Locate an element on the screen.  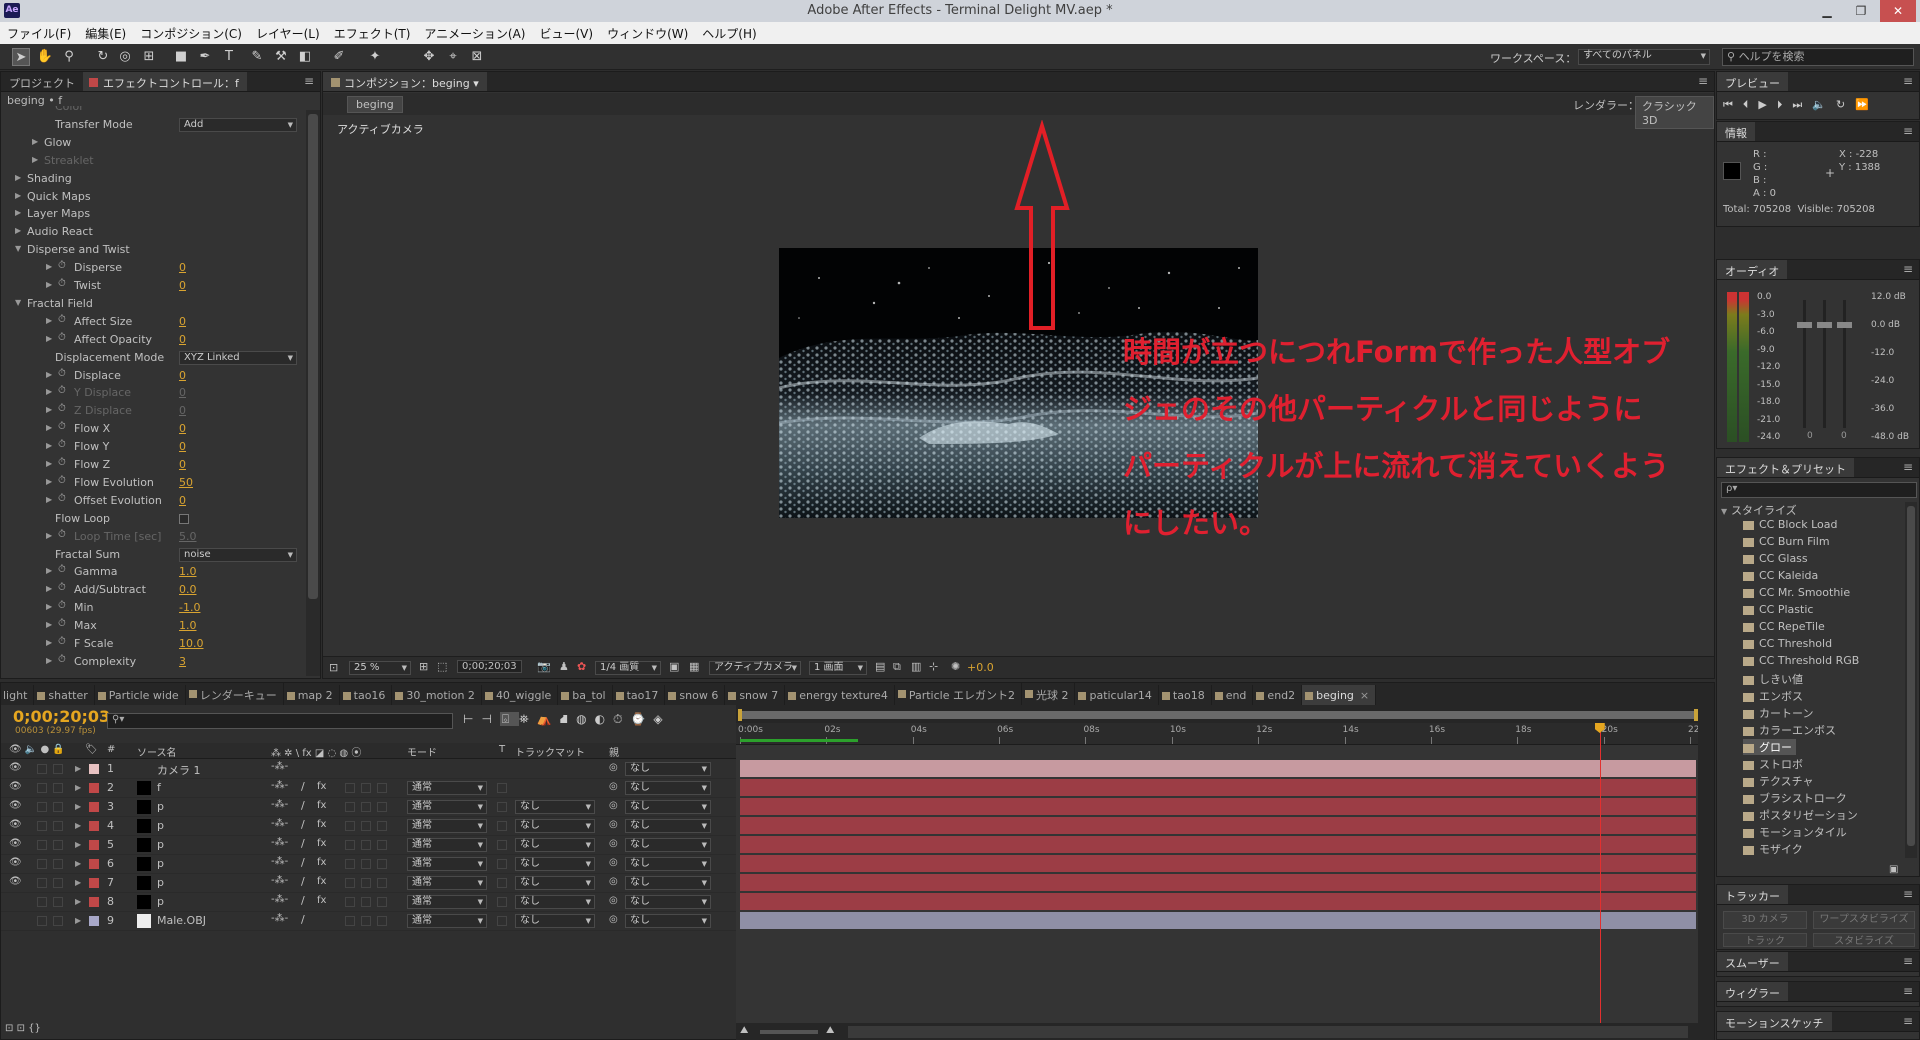
effect-property-row: ▶ ⏱ Offset Evolution 0 is located at coordinates (153, 501).